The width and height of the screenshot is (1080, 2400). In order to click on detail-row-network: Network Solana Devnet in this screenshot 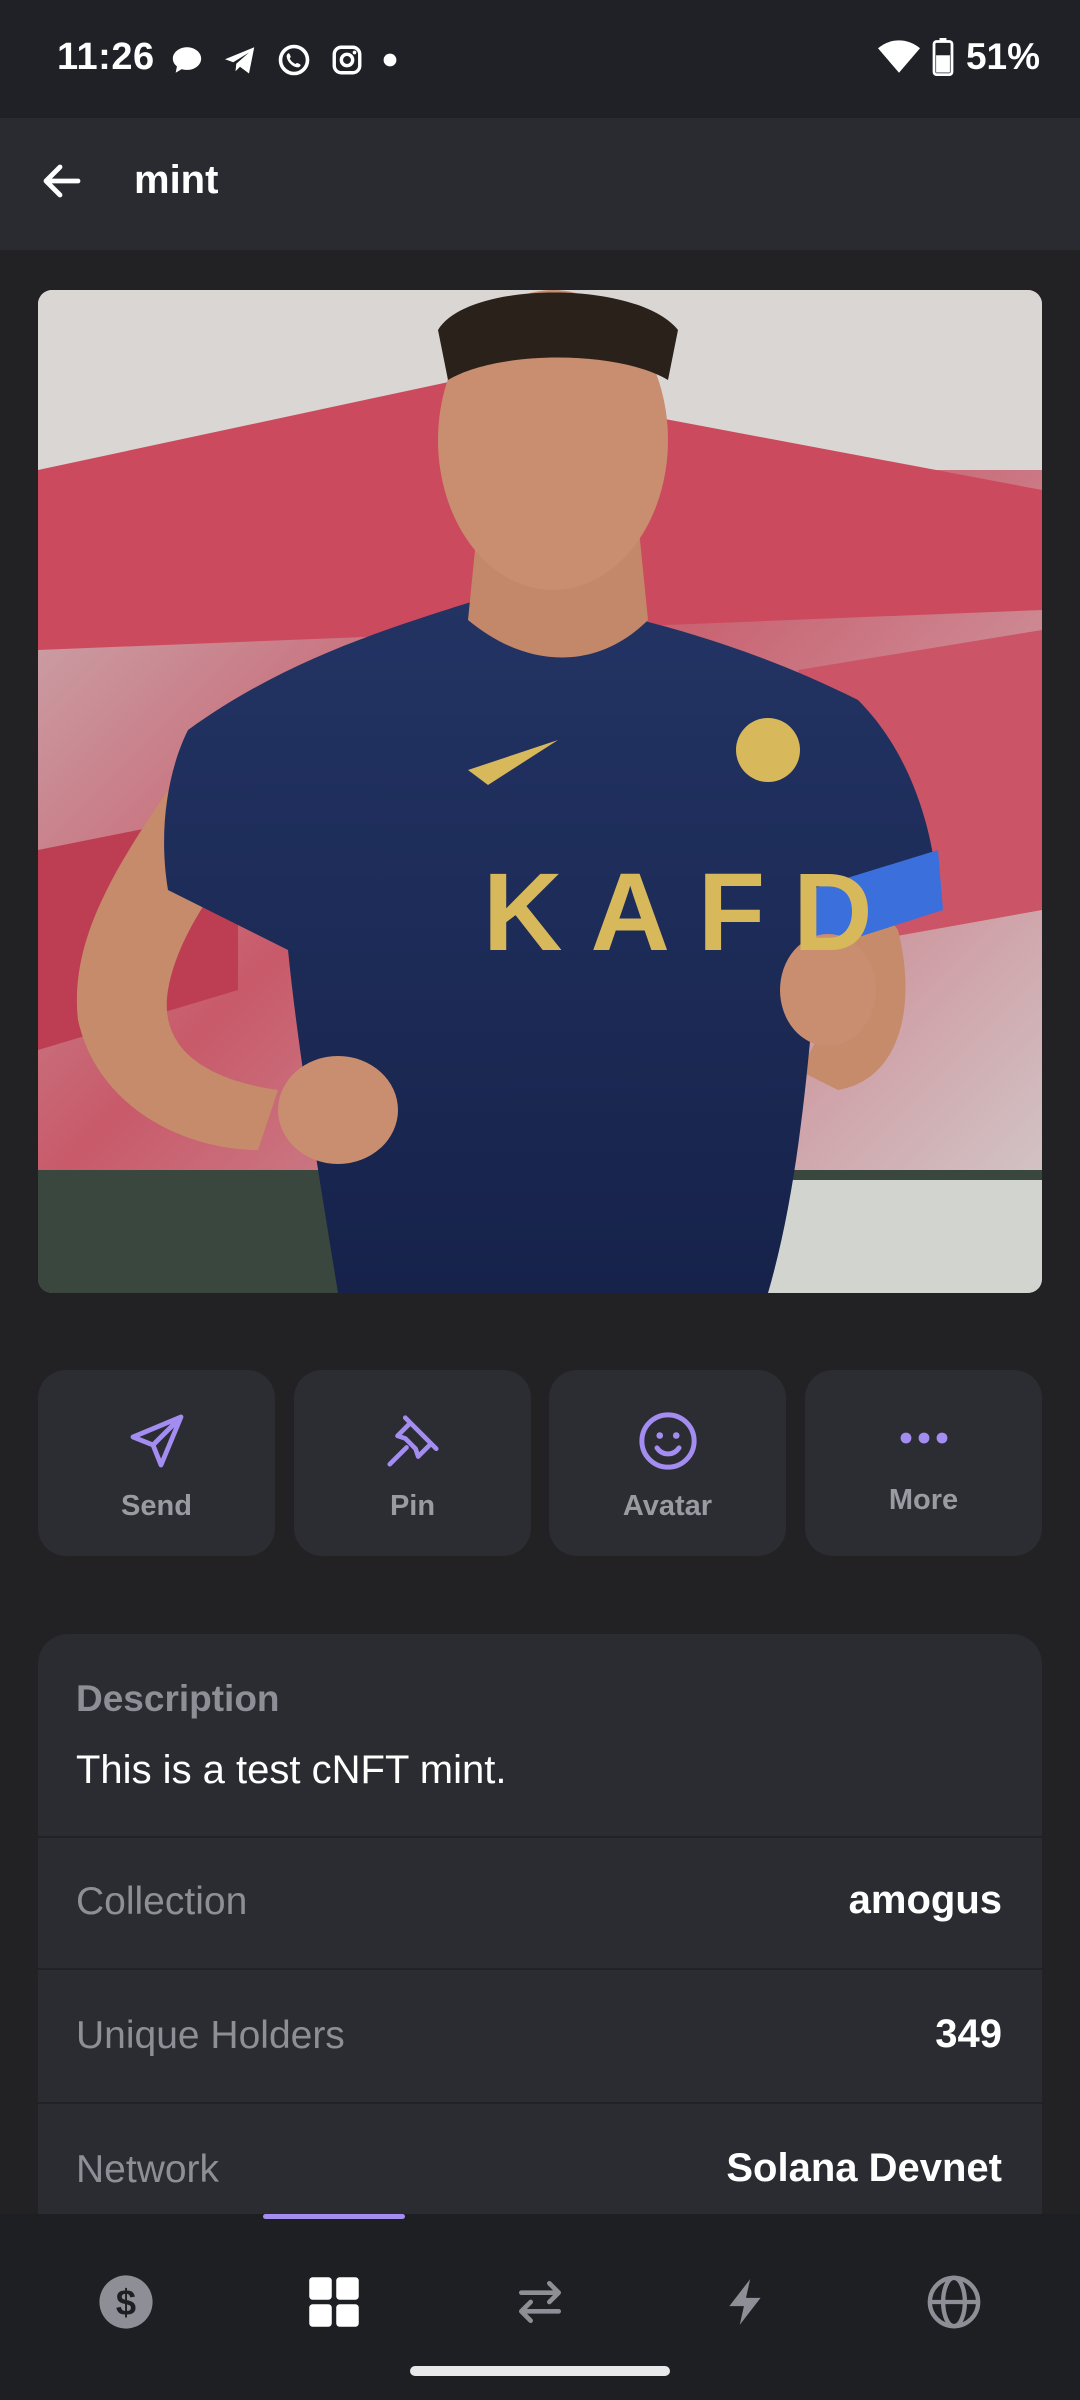, I will do `click(540, 2159)`.